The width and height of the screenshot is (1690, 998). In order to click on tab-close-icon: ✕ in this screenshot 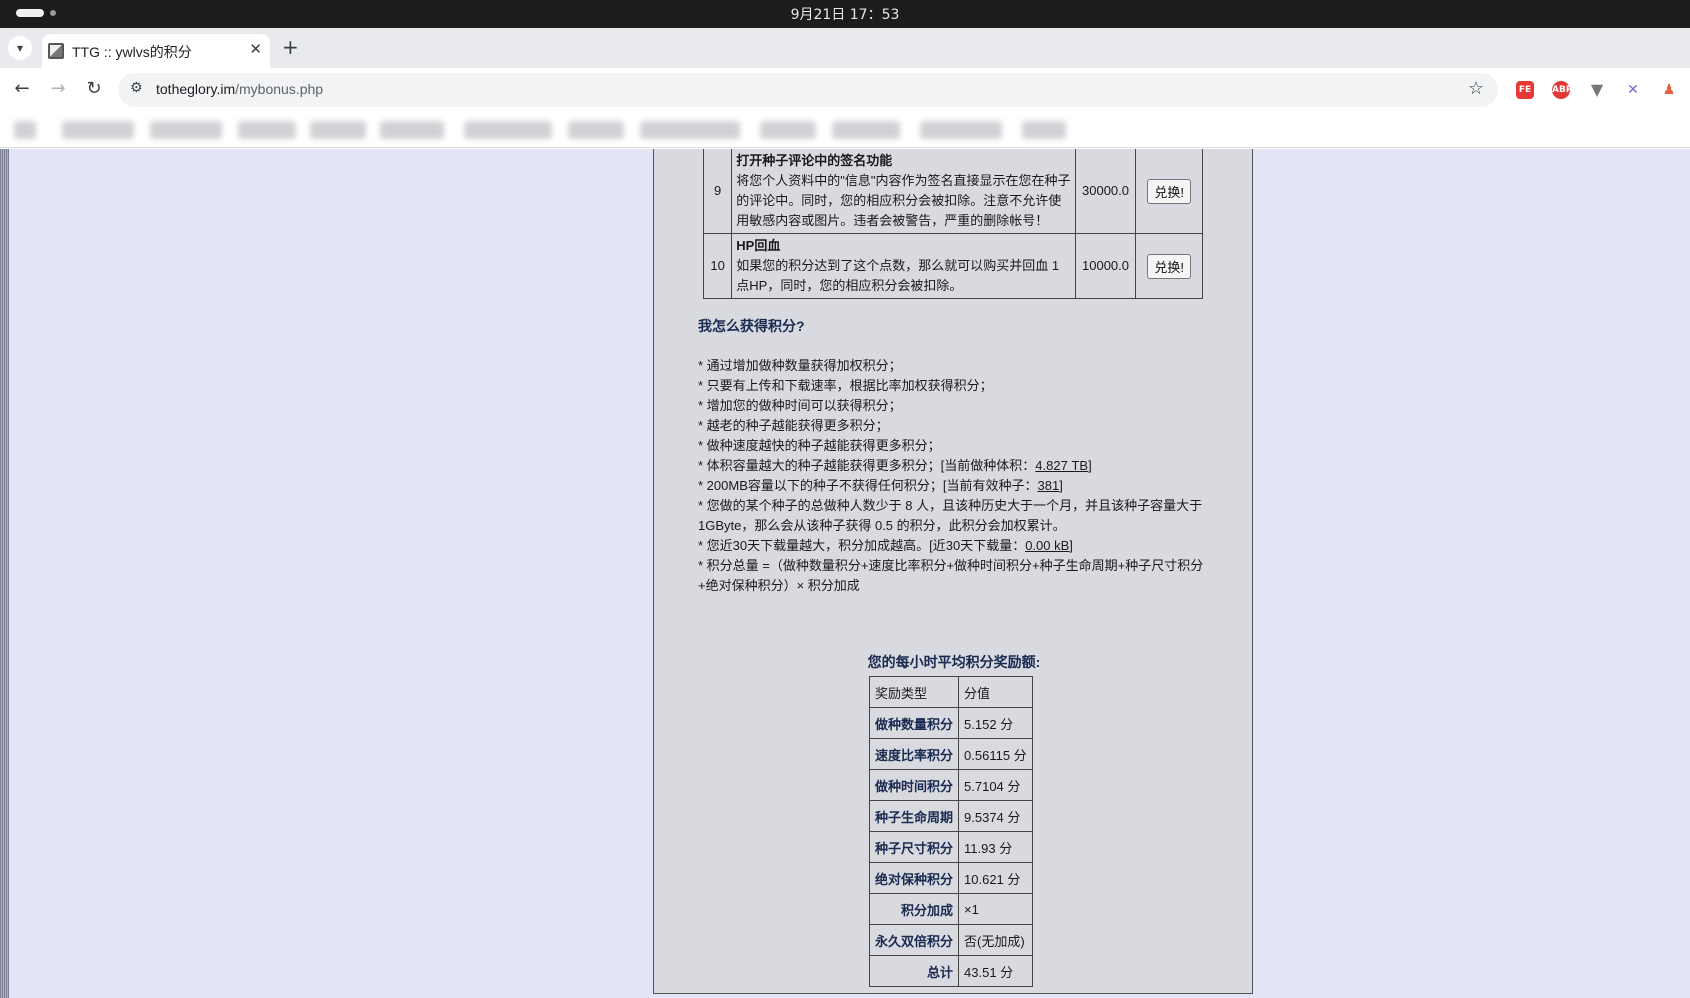, I will do `click(255, 49)`.